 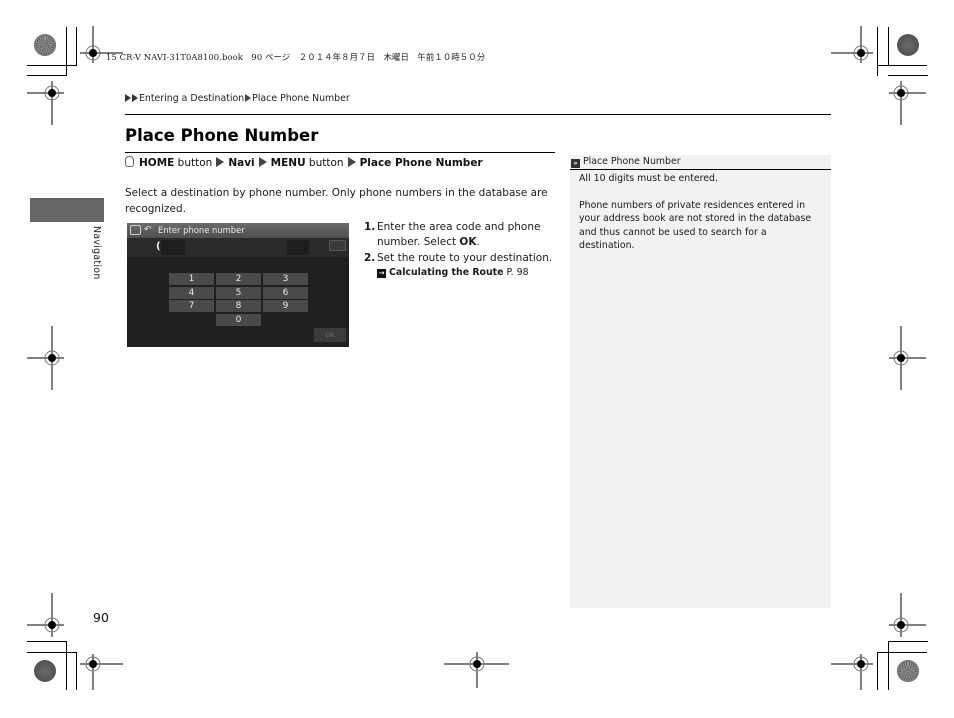 What do you see at coordinates (191, 306) in the screenshot?
I see `keypad-key-7: 7` at bounding box center [191, 306].